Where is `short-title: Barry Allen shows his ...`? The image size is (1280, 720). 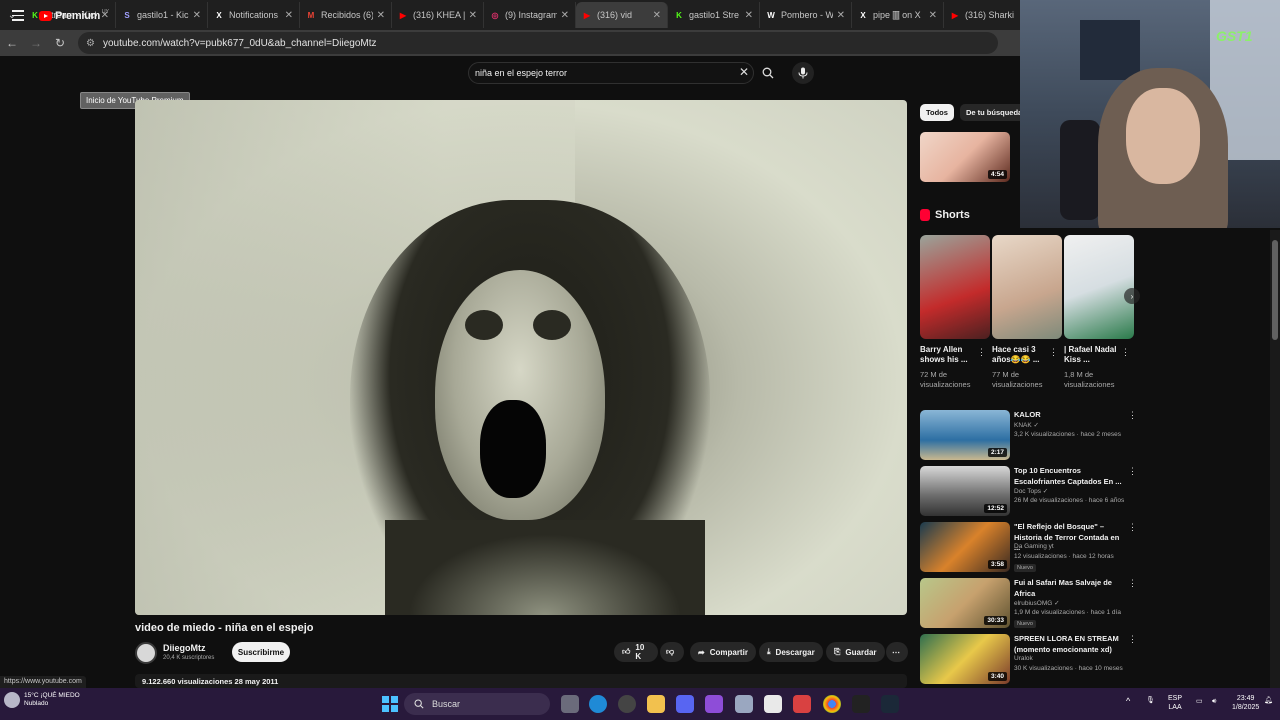
short-title: Barry Allen shows his ... is located at coordinates (949, 355).